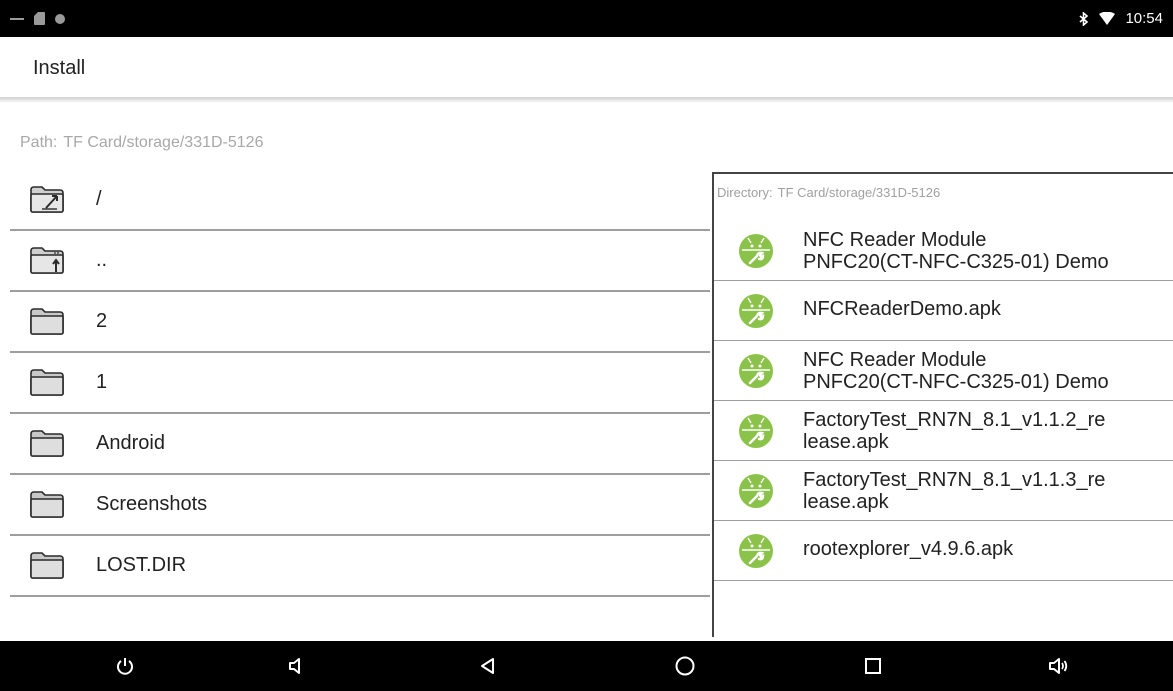 The height and width of the screenshot is (691, 1173). Describe the element at coordinates (59, 68) in the screenshot. I see `page-title: Install` at that location.